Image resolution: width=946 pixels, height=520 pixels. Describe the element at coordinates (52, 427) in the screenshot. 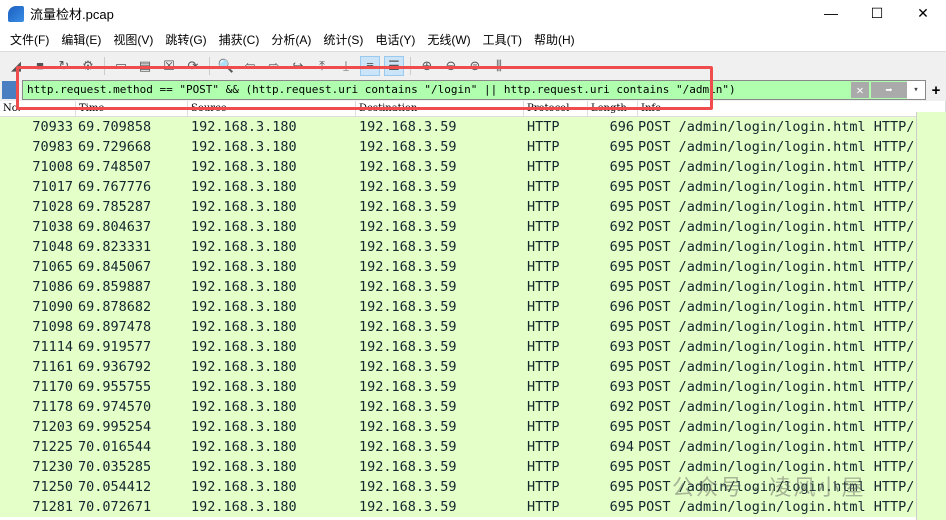

I see `cell: 71203` at that location.